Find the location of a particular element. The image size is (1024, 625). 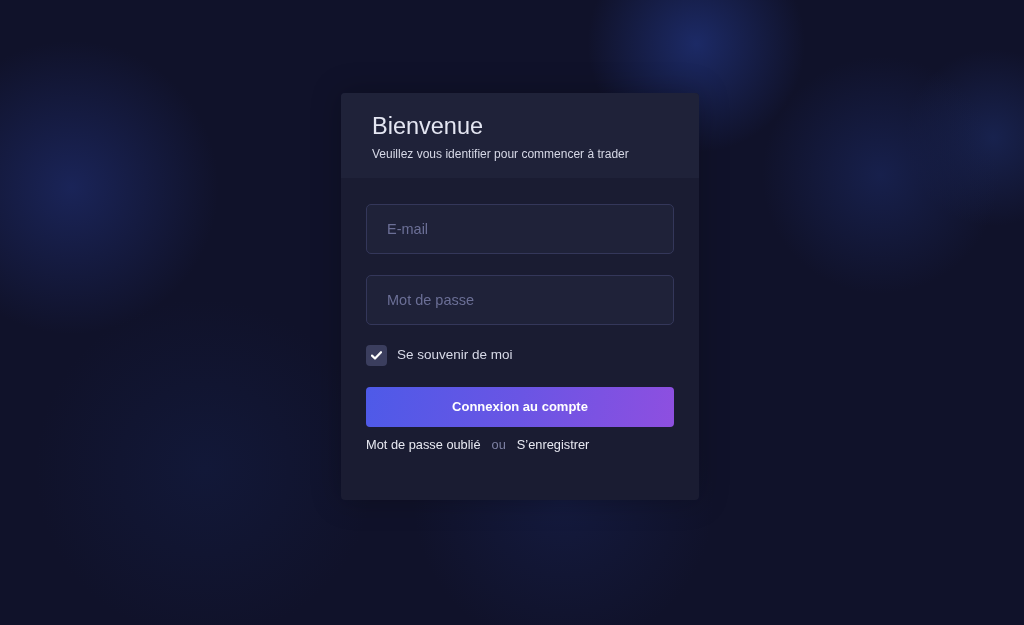

text-link: S’enregistrer is located at coordinates (553, 445).